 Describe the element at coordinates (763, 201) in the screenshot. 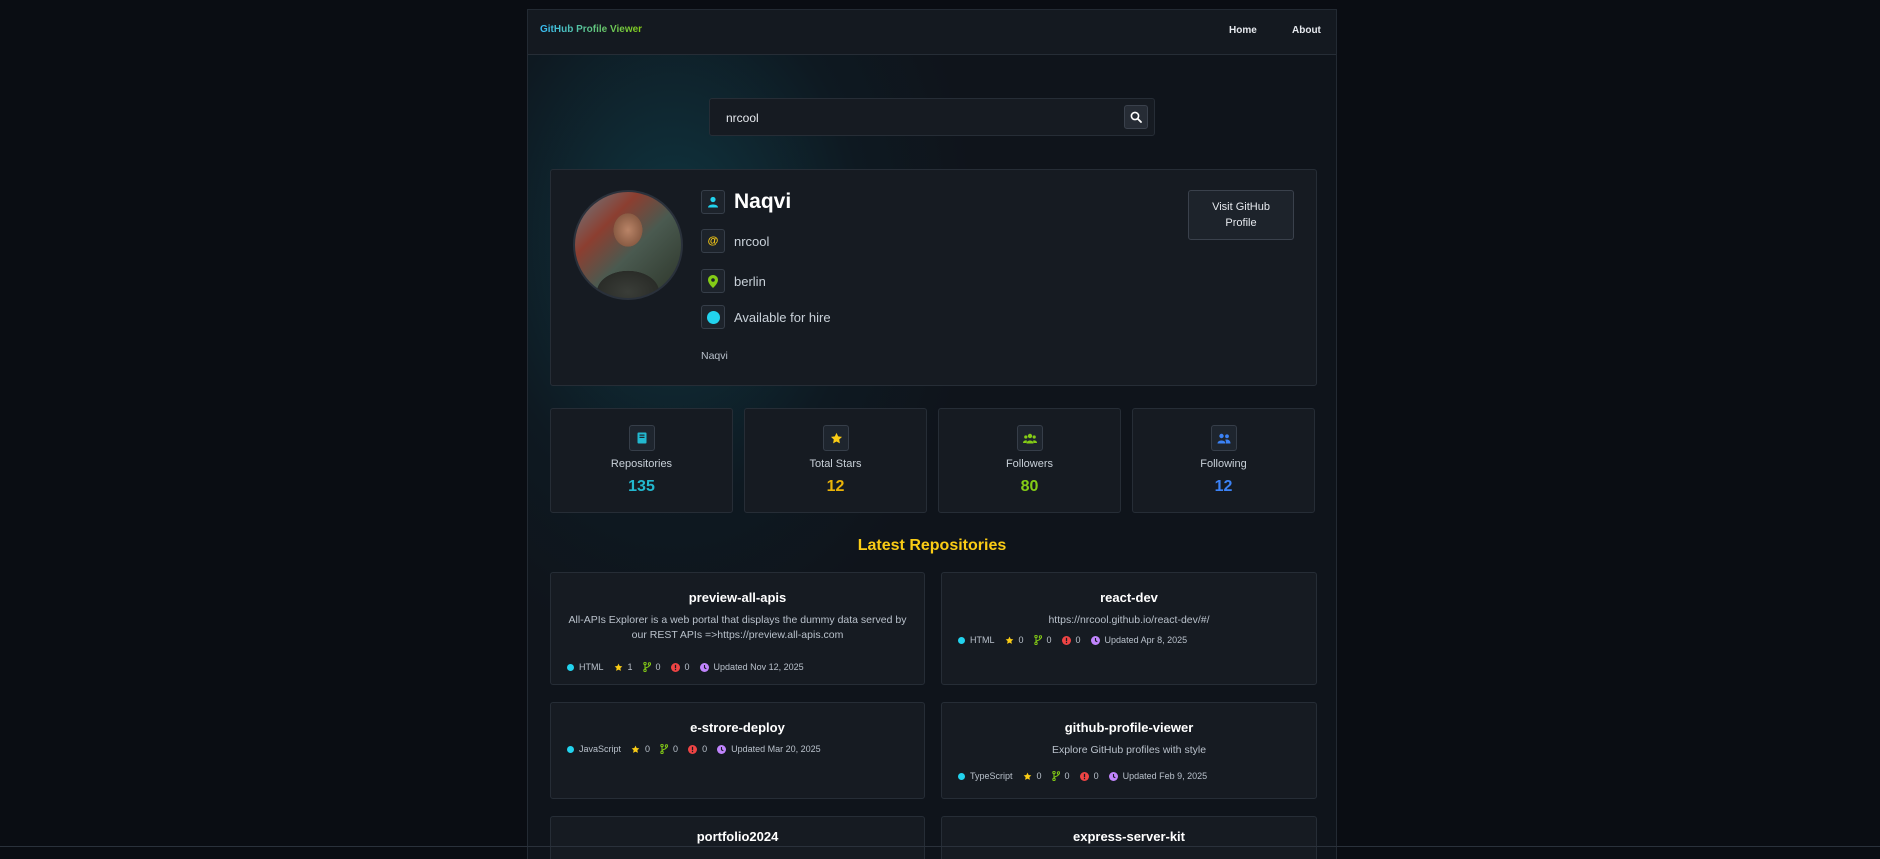

I see `profile-name: Naqvi` at that location.